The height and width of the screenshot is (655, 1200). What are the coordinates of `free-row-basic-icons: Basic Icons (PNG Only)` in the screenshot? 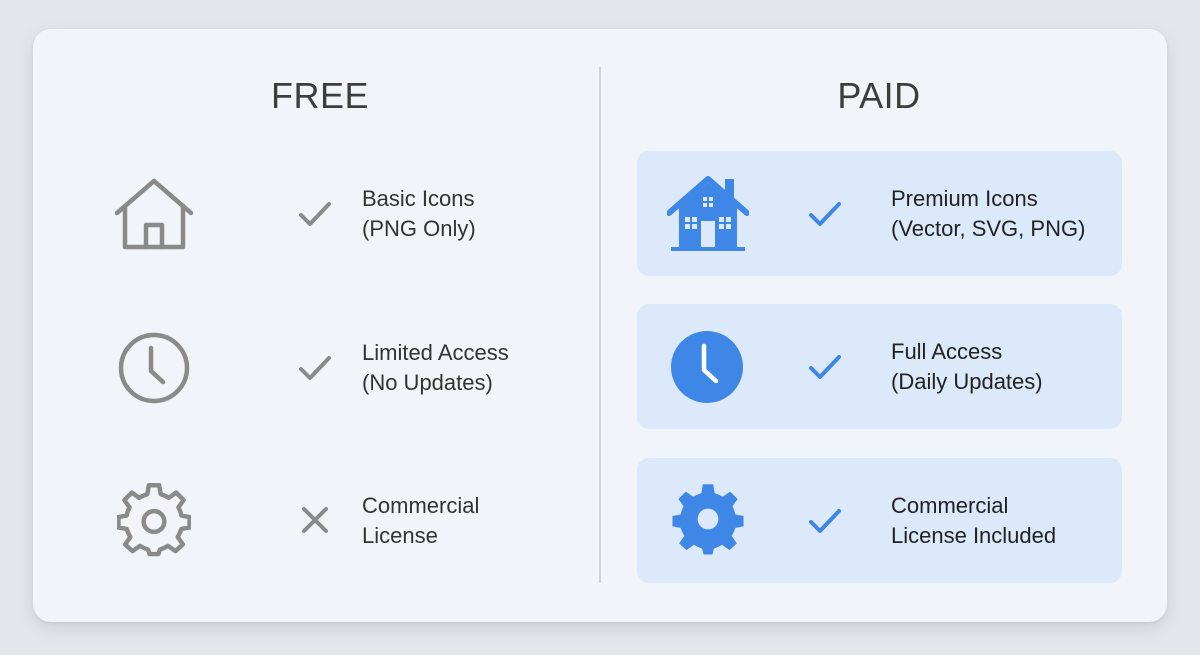 It's located at (328, 219).